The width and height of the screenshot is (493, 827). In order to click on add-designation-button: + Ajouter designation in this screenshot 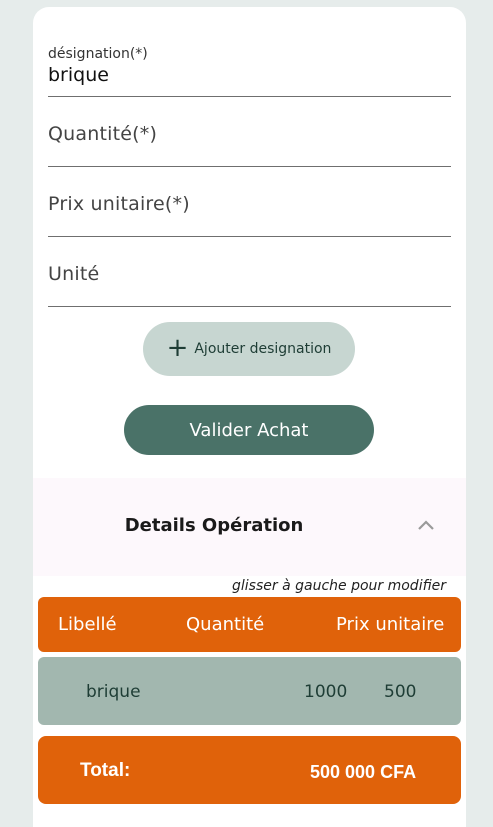, I will do `click(249, 349)`.